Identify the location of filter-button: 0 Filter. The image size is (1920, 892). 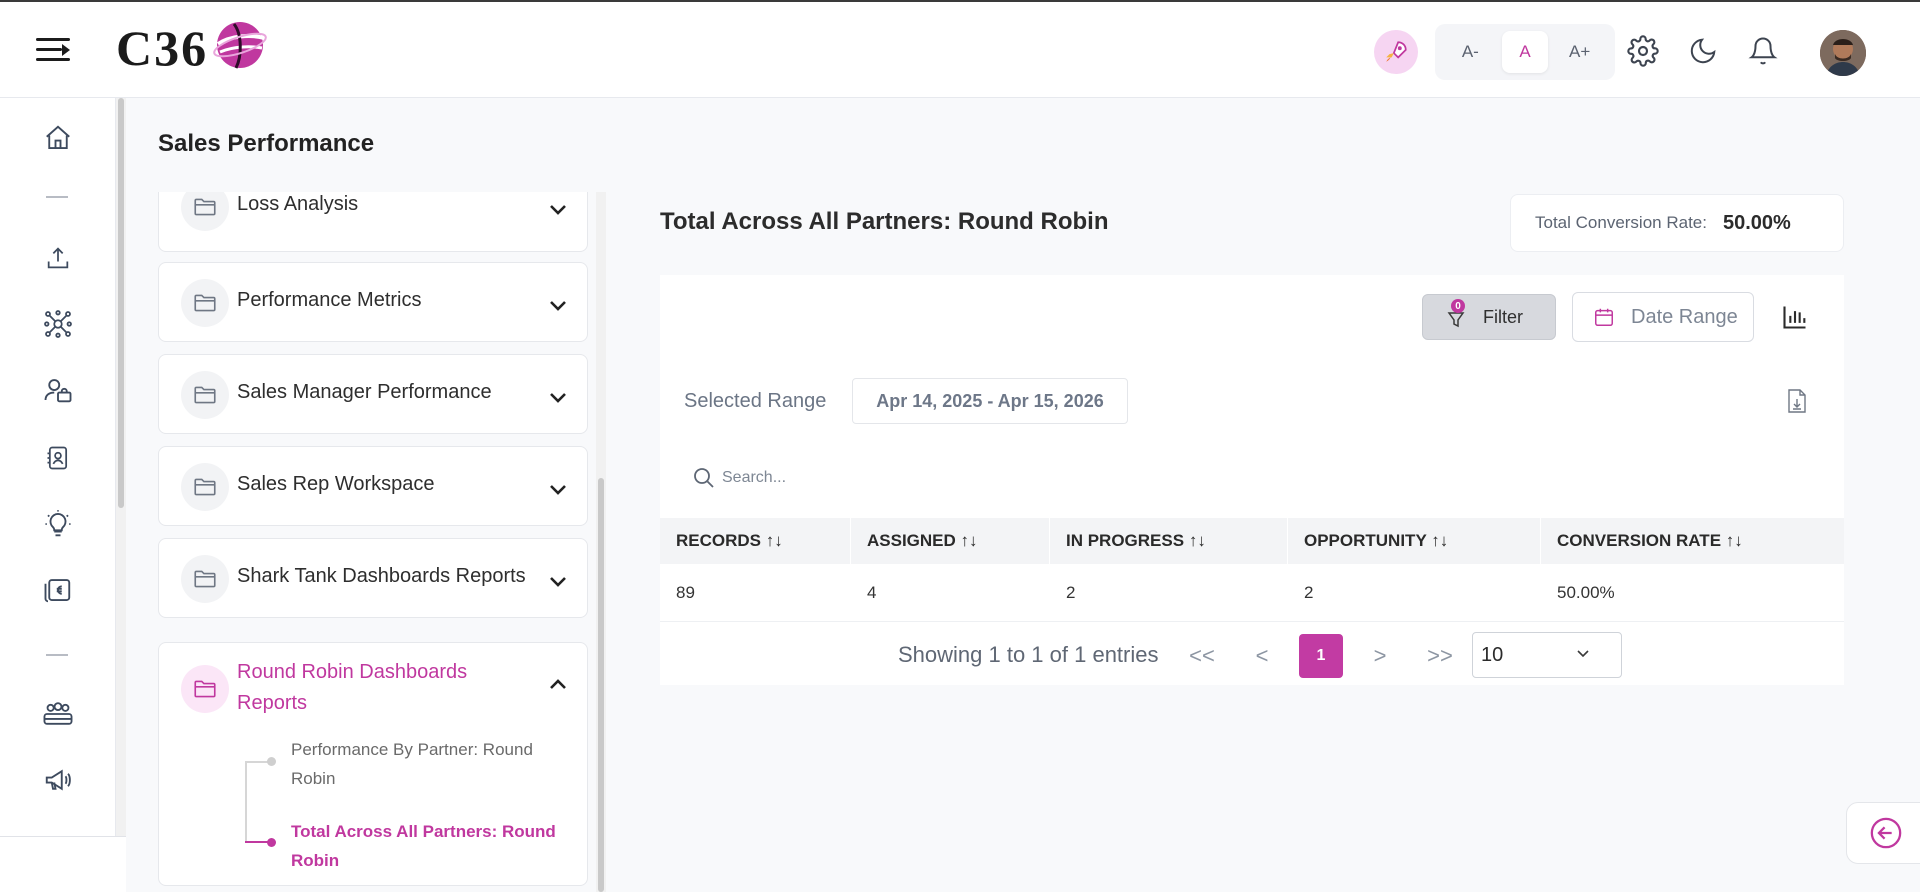
(1489, 317).